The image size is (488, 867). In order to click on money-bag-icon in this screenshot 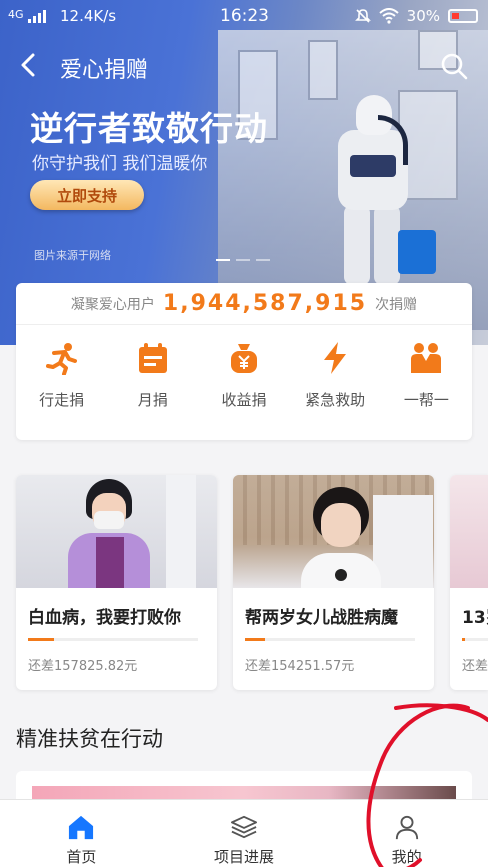, I will do `click(243, 358)`.